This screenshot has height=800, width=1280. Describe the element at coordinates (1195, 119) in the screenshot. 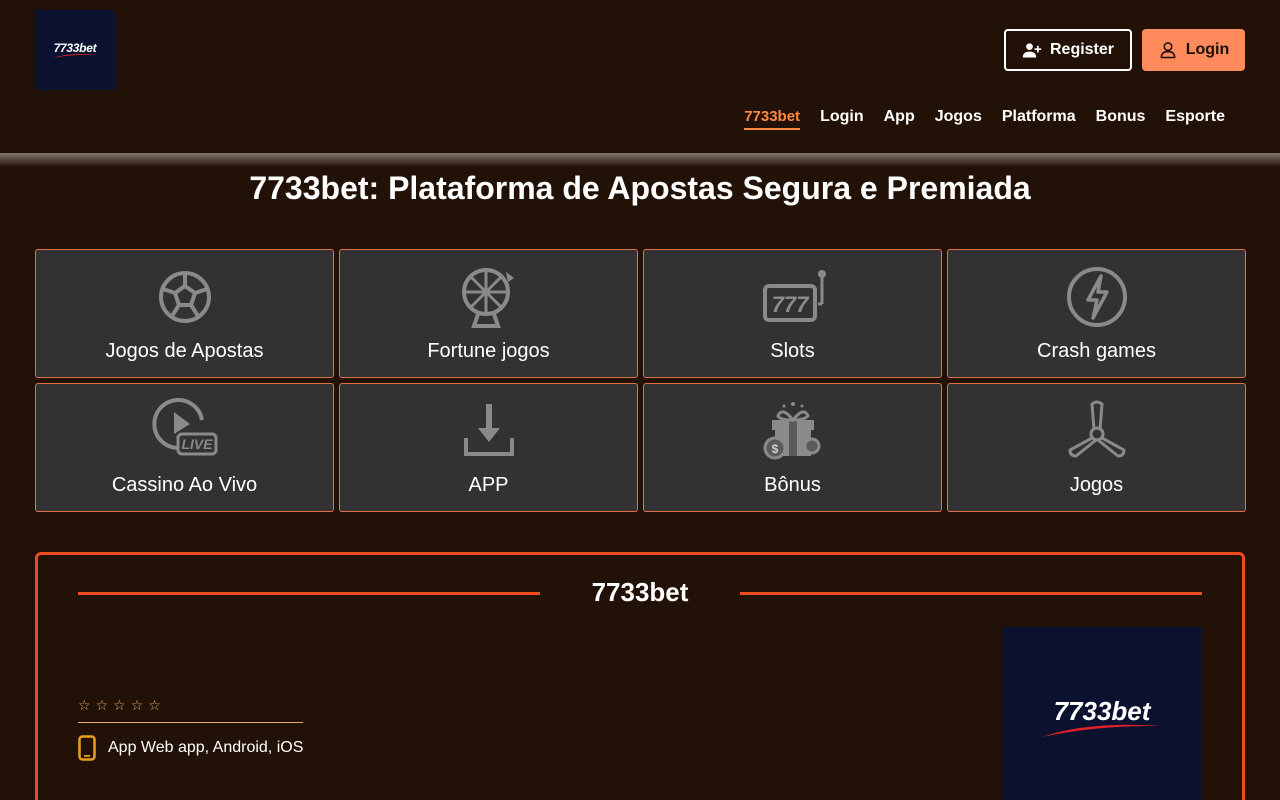

I see `nav-item-esporte: Esporte` at that location.